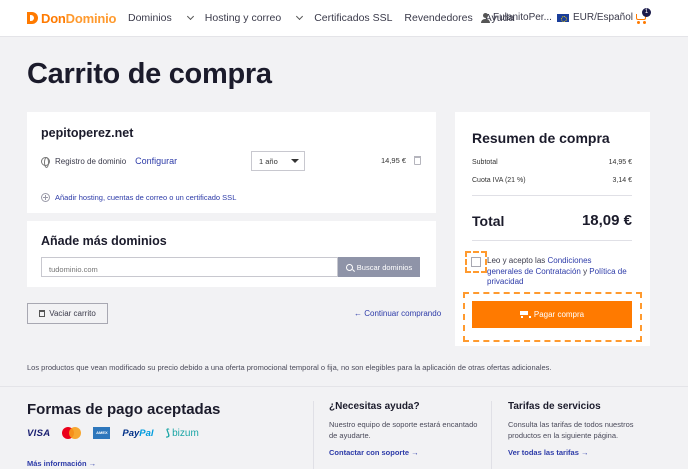  Describe the element at coordinates (417, 160) in the screenshot. I see `delete-item-icon` at that location.